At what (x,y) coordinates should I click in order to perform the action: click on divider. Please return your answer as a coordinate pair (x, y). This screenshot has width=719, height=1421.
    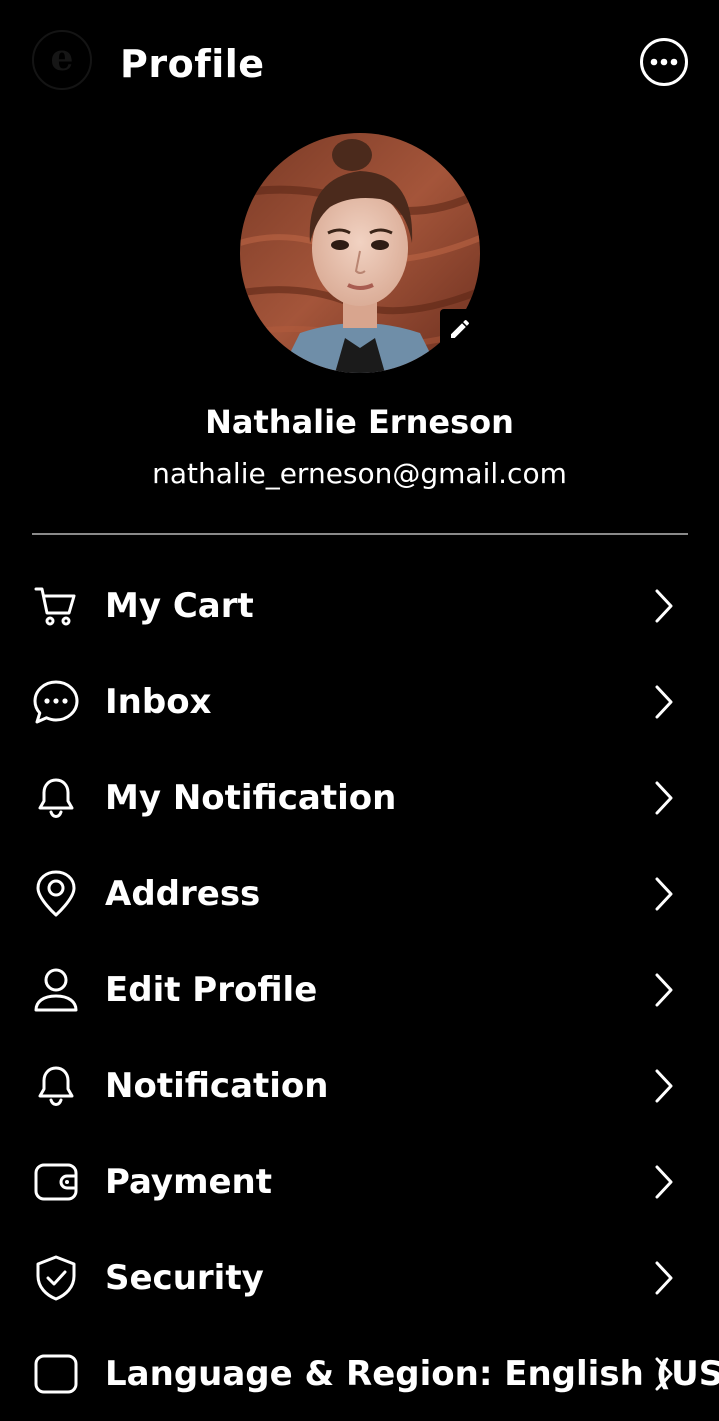
    Looking at the image, I should click on (360, 534).